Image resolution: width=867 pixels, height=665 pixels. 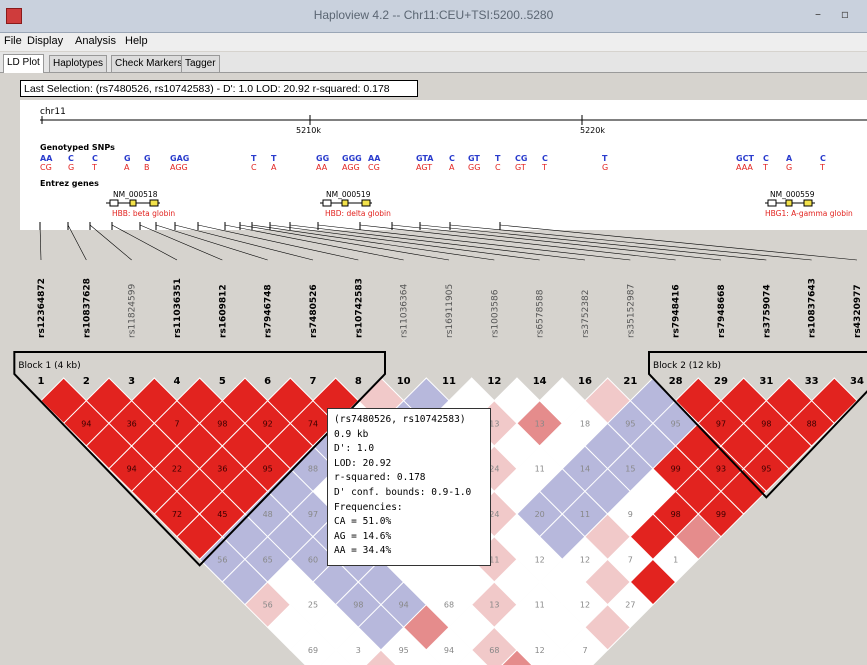 I want to click on gene-name-hbb: HBB: beta globin, so click(x=143, y=213).